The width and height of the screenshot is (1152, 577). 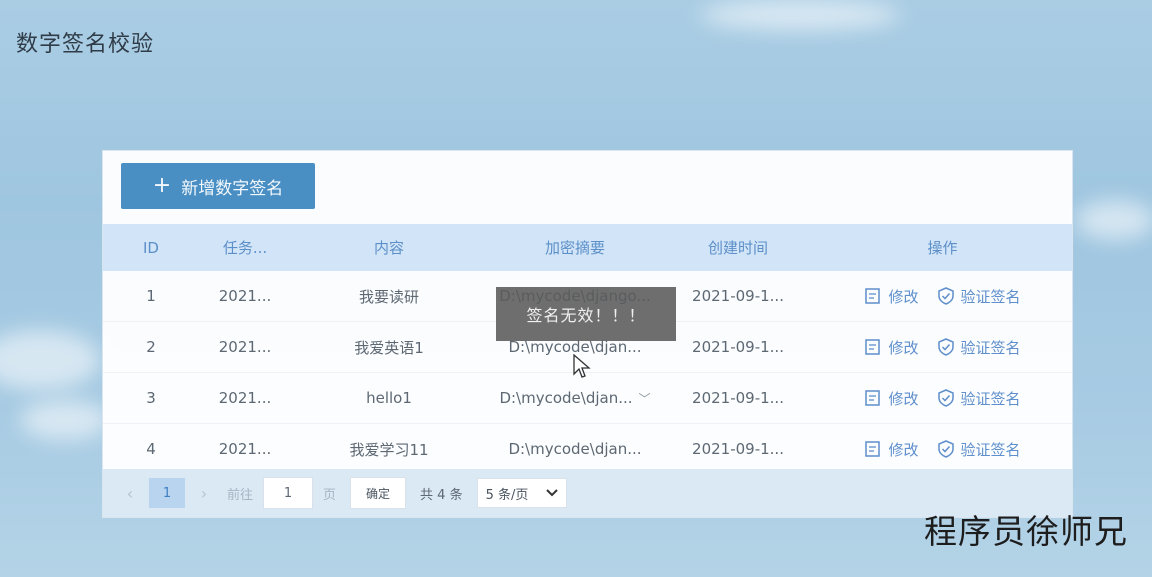 I want to click on table-header-row: ID 任务... 内容 加密摘要 创建时间 操作, so click(x=587, y=247).